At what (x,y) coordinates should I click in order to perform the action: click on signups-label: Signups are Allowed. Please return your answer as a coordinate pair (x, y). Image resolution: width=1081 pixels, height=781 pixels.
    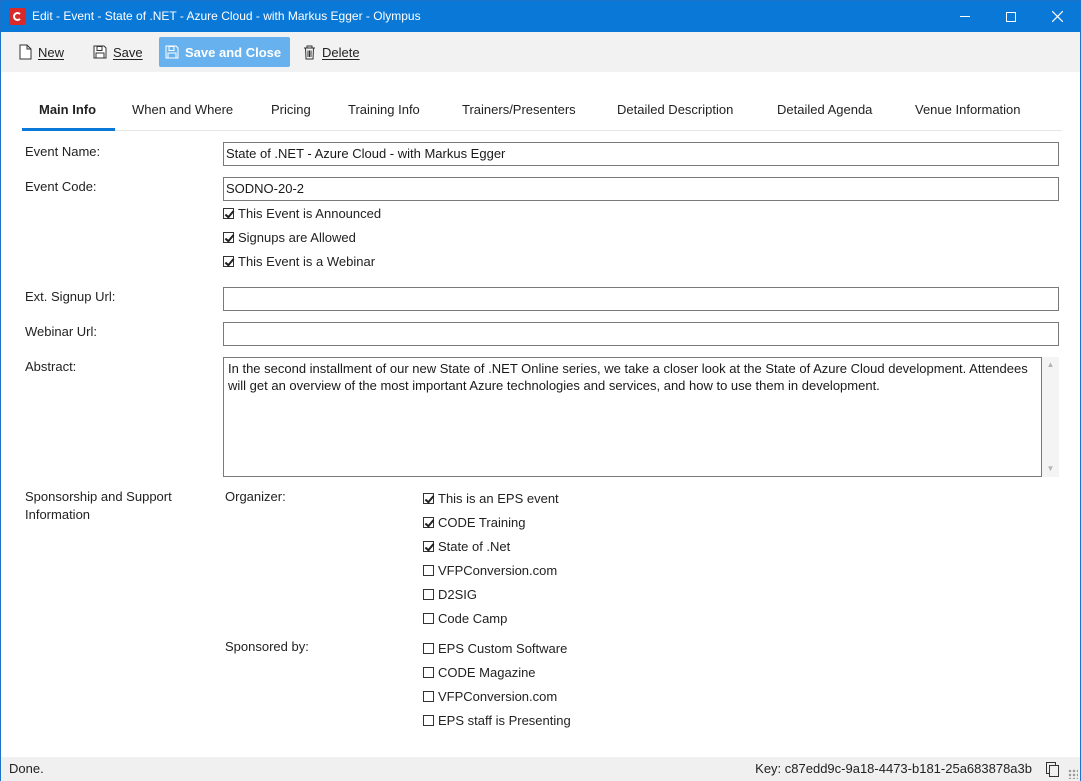
    Looking at the image, I should click on (297, 237).